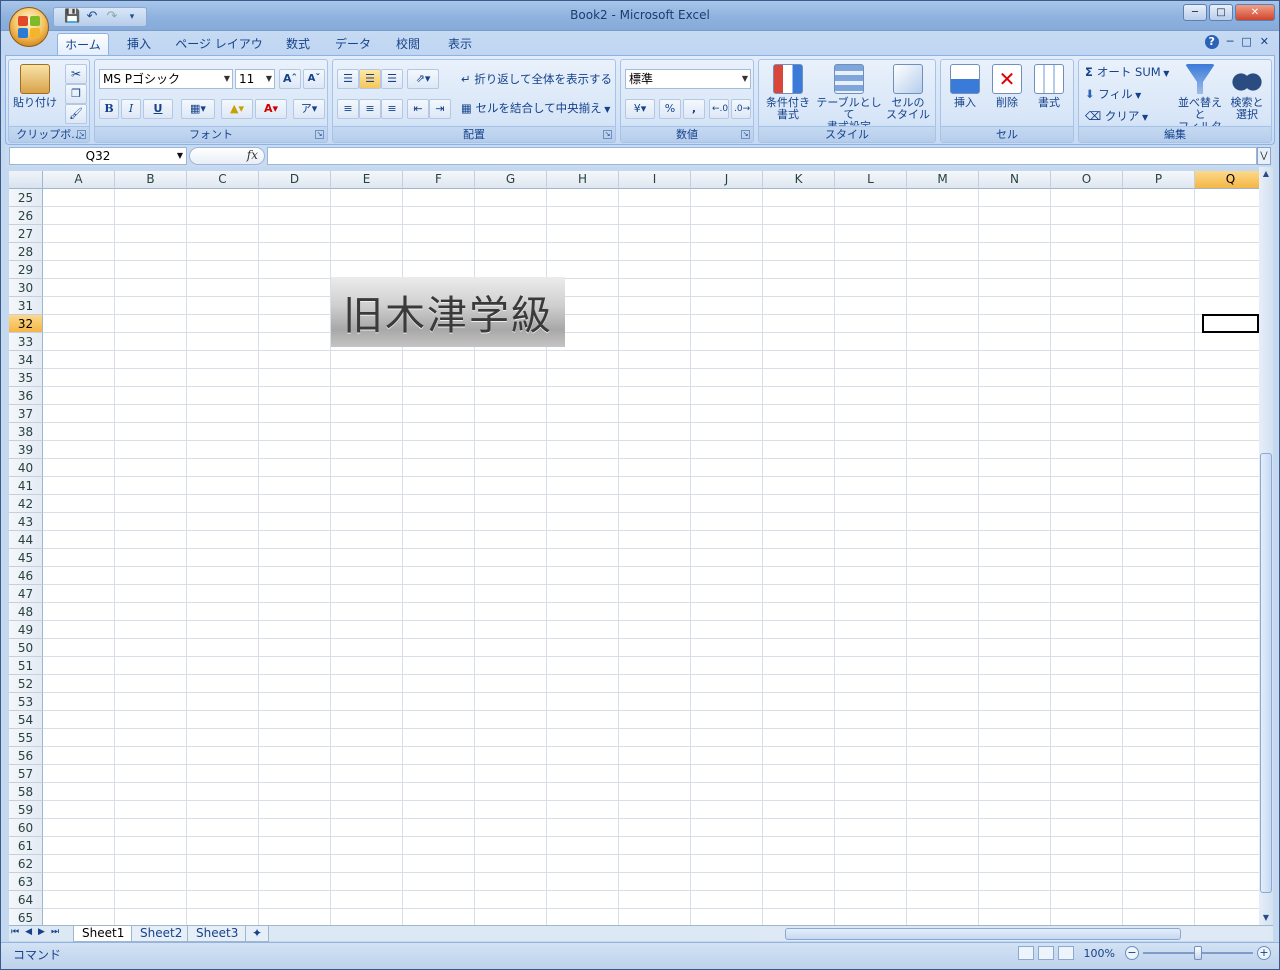 The height and width of the screenshot is (970, 1280). I want to click on align-bottom-icon: ☰, so click(392, 79).